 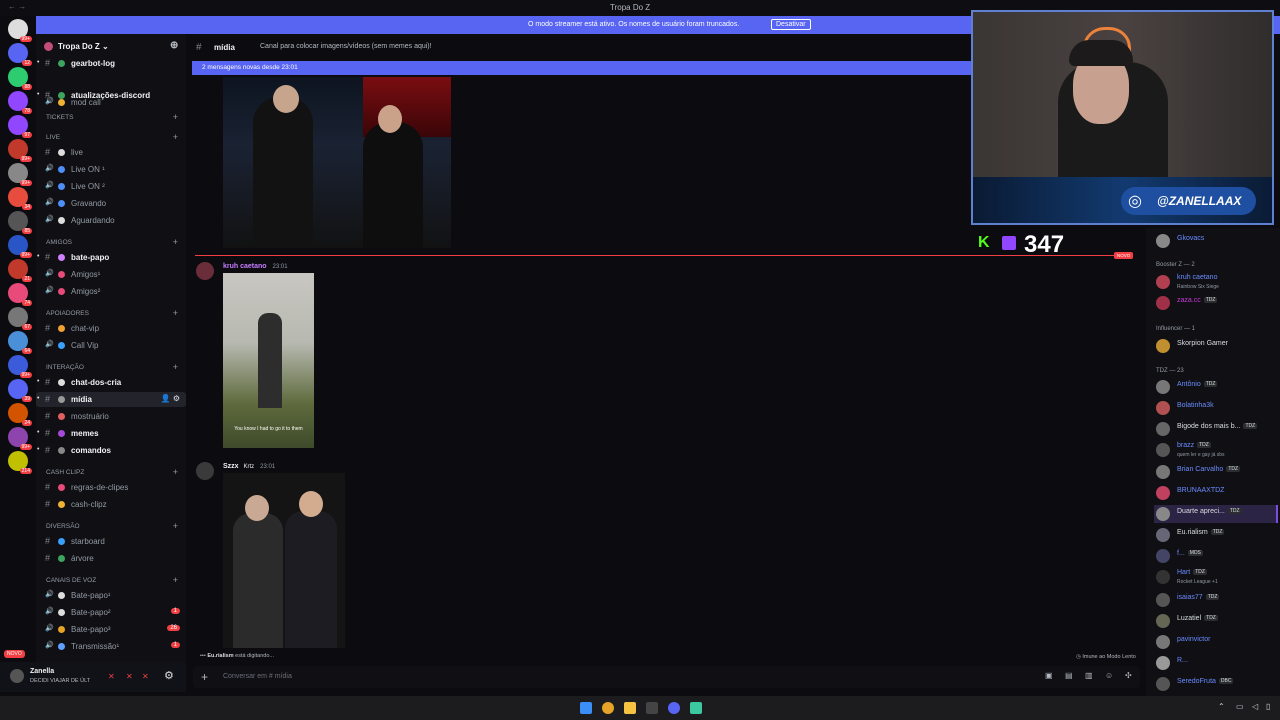 What do you see at coordinates (1255, 706) in the screenshot?
I see `volume-icon: ◁` at bounding box center [1255, 706].